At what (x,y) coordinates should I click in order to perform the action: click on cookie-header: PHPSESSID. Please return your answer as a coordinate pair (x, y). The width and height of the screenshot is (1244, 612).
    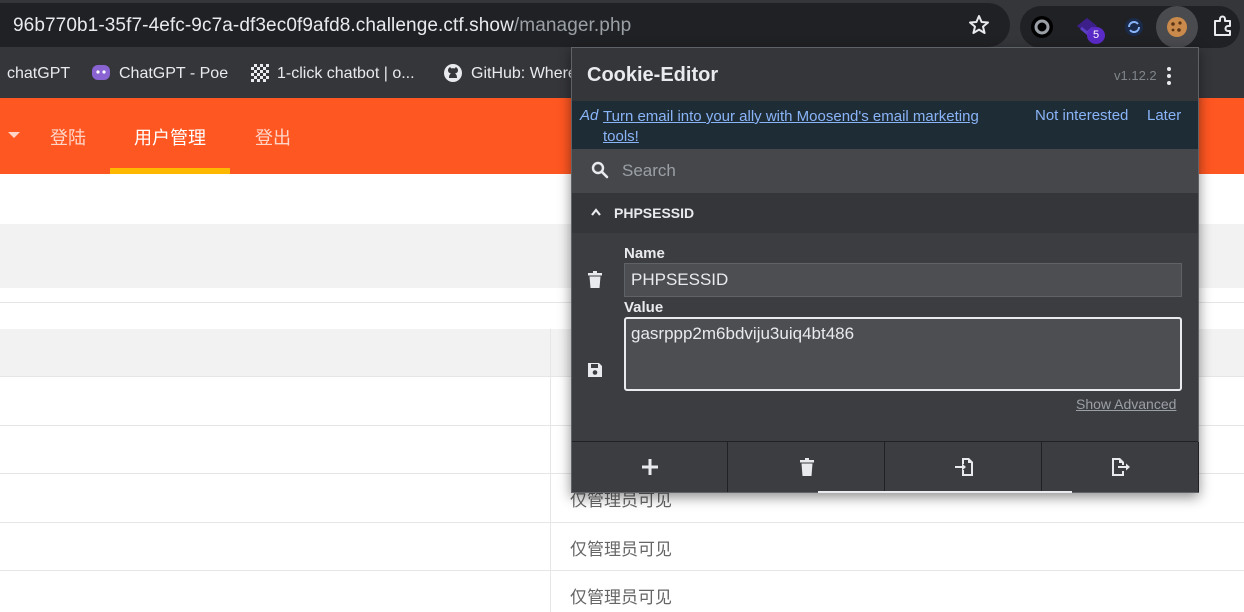
    Looking at the image, I should click on (885, 213).